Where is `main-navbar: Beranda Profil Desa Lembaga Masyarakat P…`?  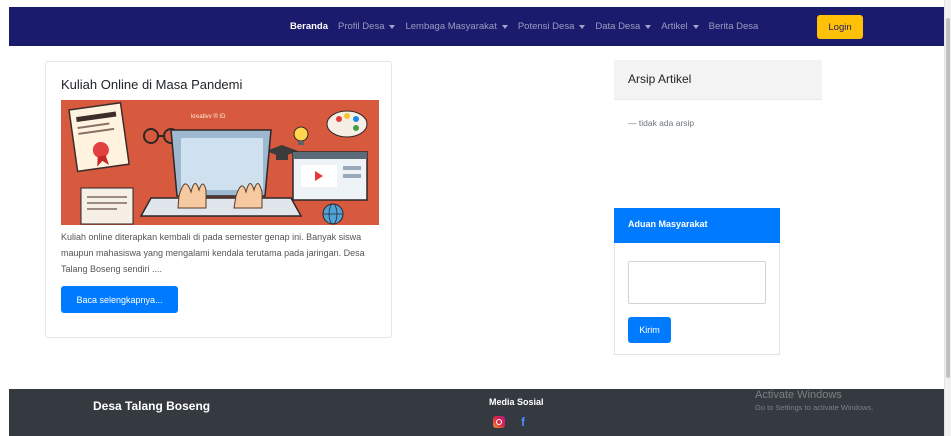 main-navbar: Beranda Profil Desa Lembaga Masyarakat P… is located at coordinates (476, 26).